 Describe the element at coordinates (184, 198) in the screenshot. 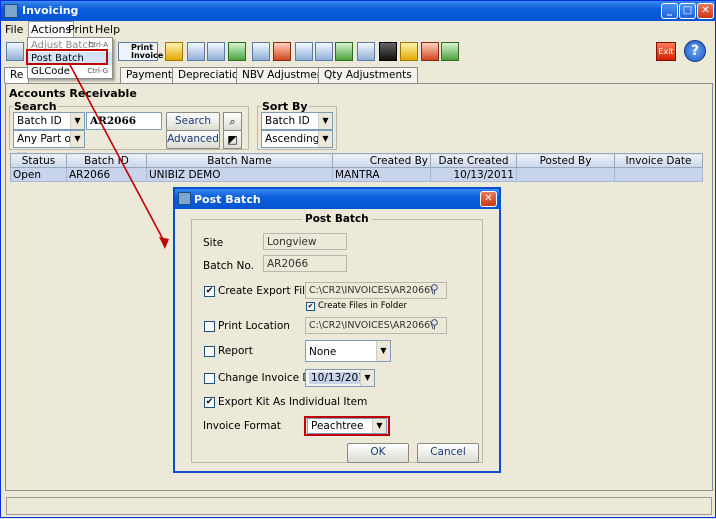

I see `dialog-icon` at that location.